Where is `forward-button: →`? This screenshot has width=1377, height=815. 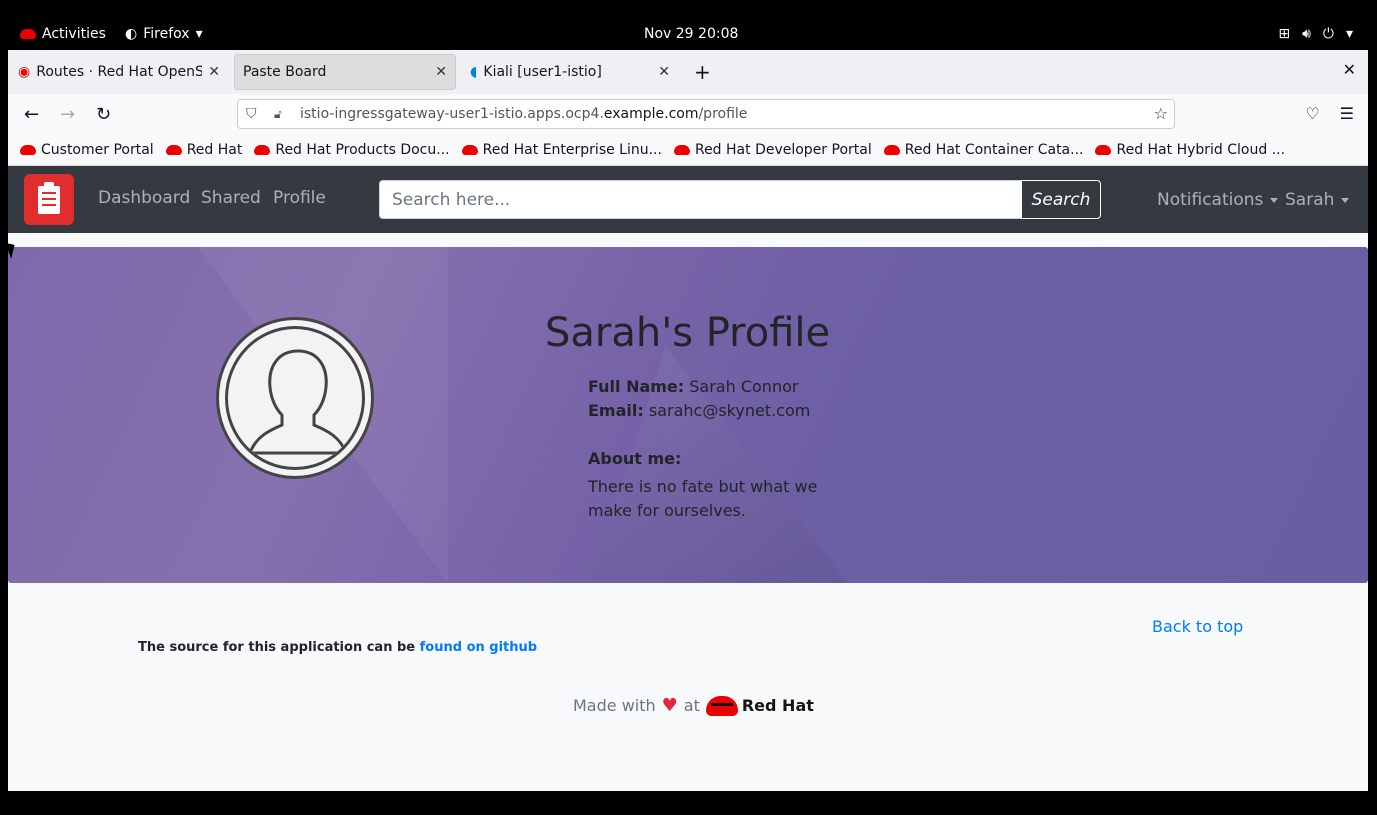
forward-button: → is located at coordinates (67, 114).